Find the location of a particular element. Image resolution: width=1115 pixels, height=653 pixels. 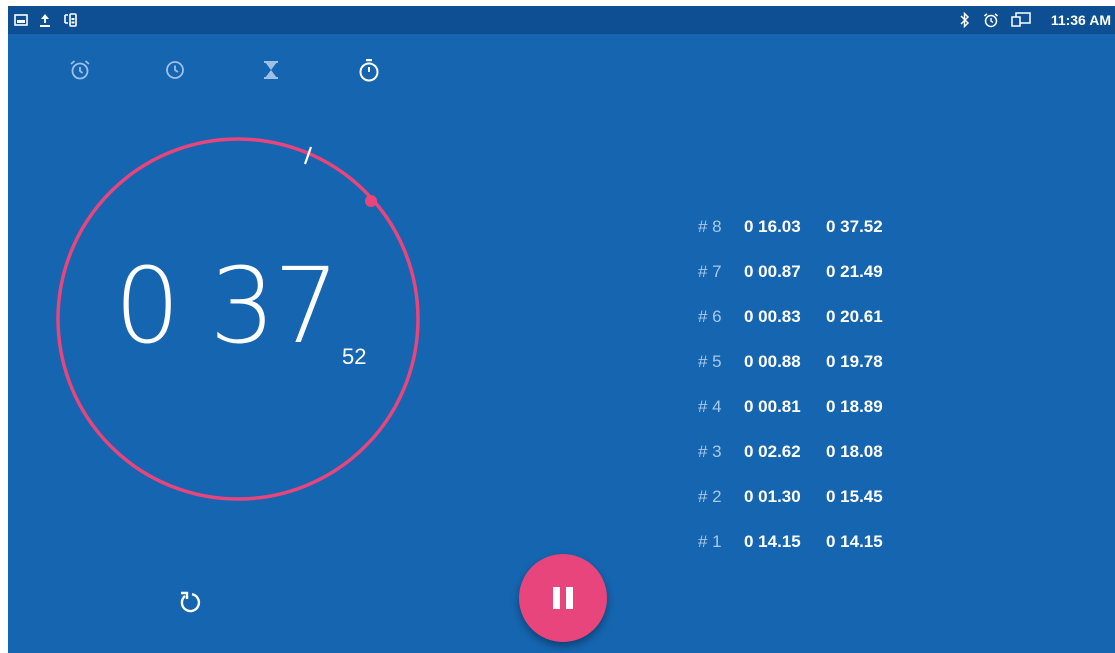

lap-total: 0 18.08 is located at coordinates (854, 451).